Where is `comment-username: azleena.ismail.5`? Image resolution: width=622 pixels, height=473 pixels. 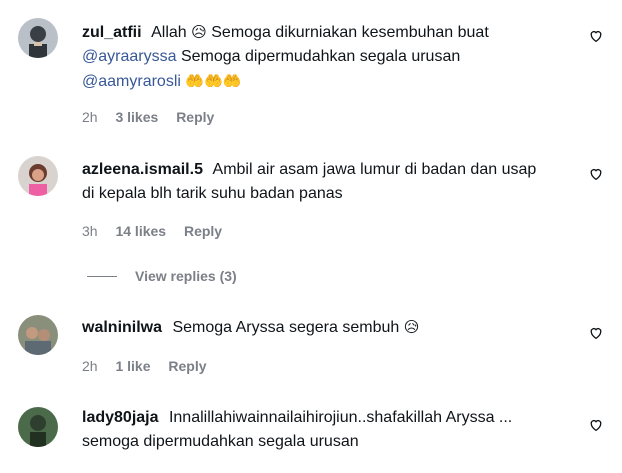 comment-username: azleena.ismail.5 is located at coordinates (142, 169).